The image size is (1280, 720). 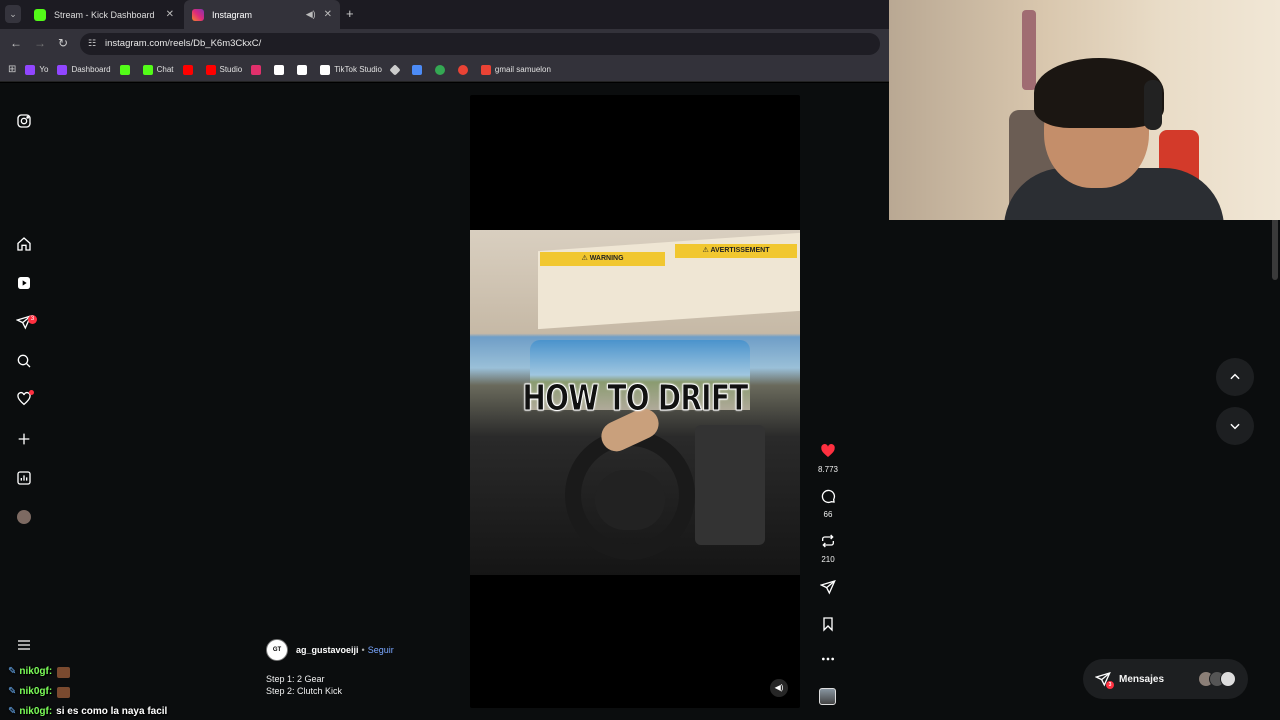 I want to click on notification-badge: 3, so click(x=32, y=319).